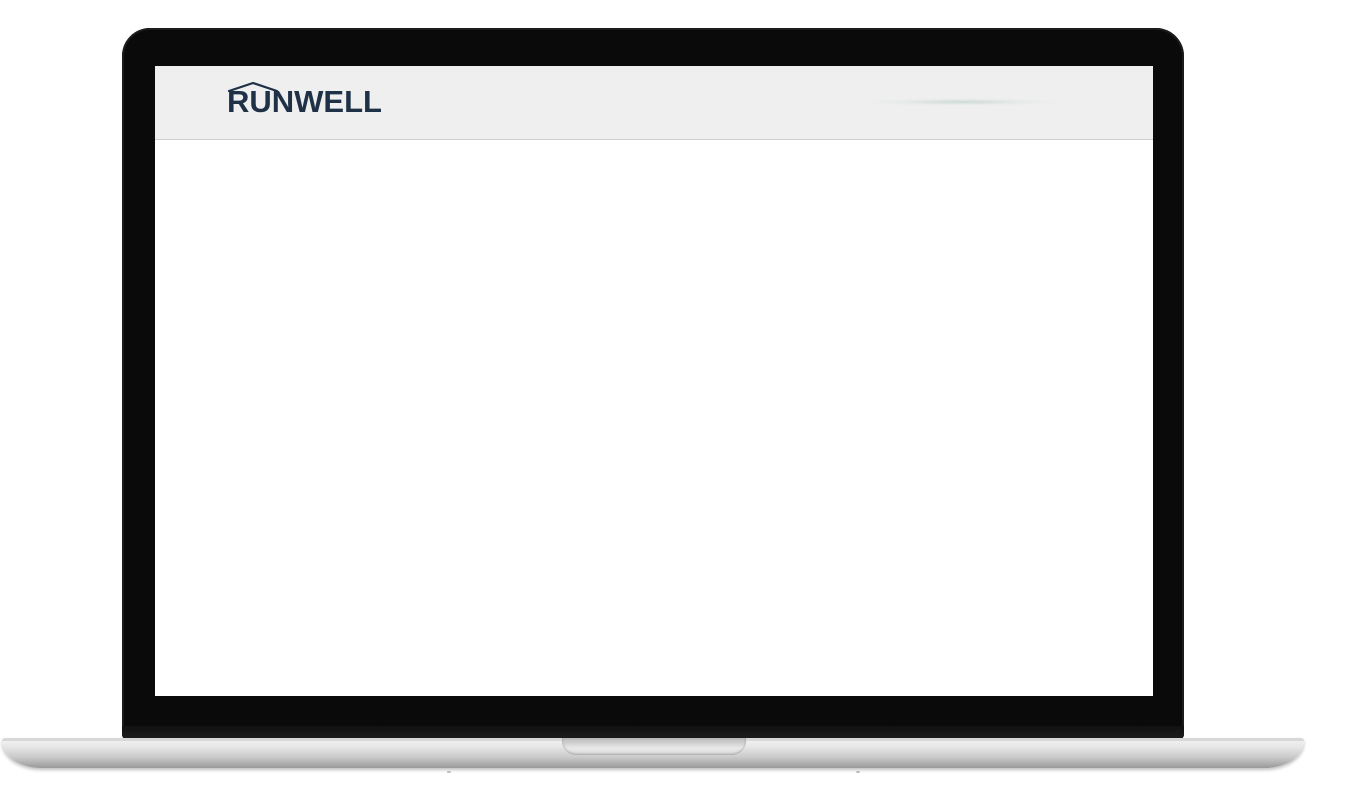 The image size is (1367, 785). What do you see at coordinates (962, 102) in the screenshot?
I see `header-highlight` at bounding box center [962, 102].